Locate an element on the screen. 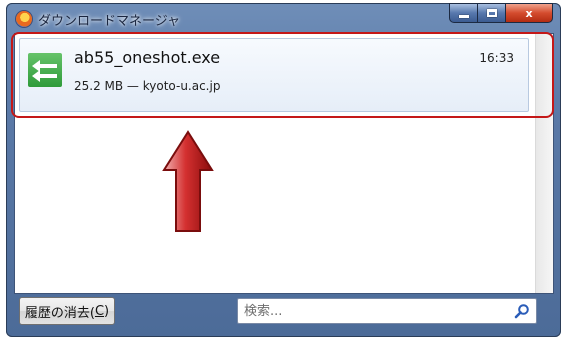  caption-buttons: x is located at coordinates (501, 13).